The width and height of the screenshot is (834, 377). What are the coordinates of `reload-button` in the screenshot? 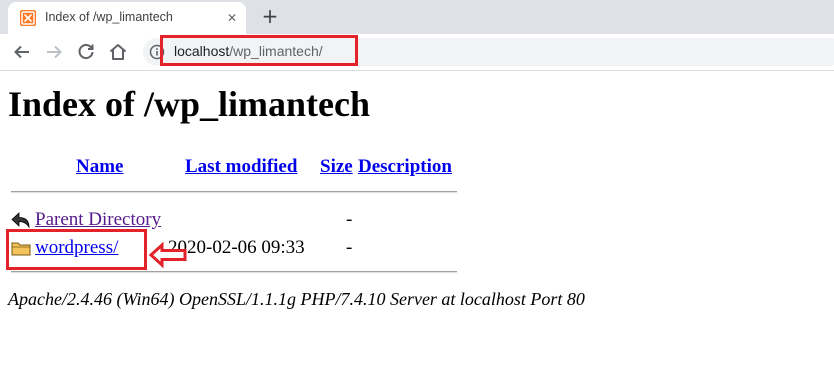 It's located at (86, 52).